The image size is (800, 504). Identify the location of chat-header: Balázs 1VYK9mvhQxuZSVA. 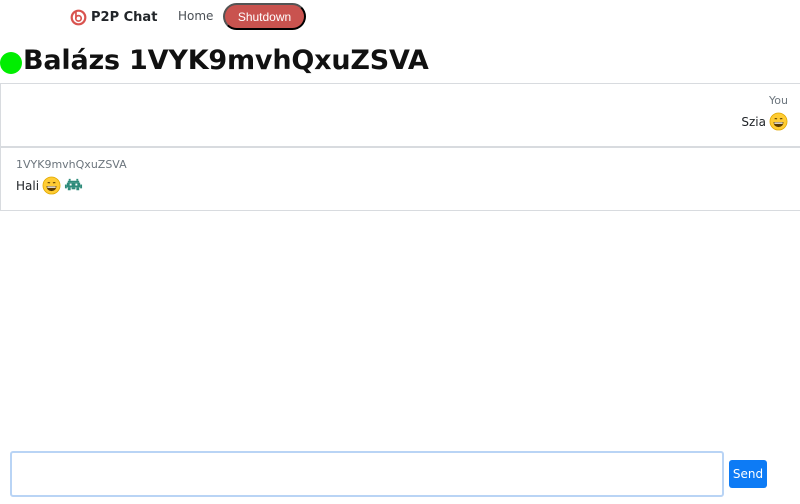
(214, 60).